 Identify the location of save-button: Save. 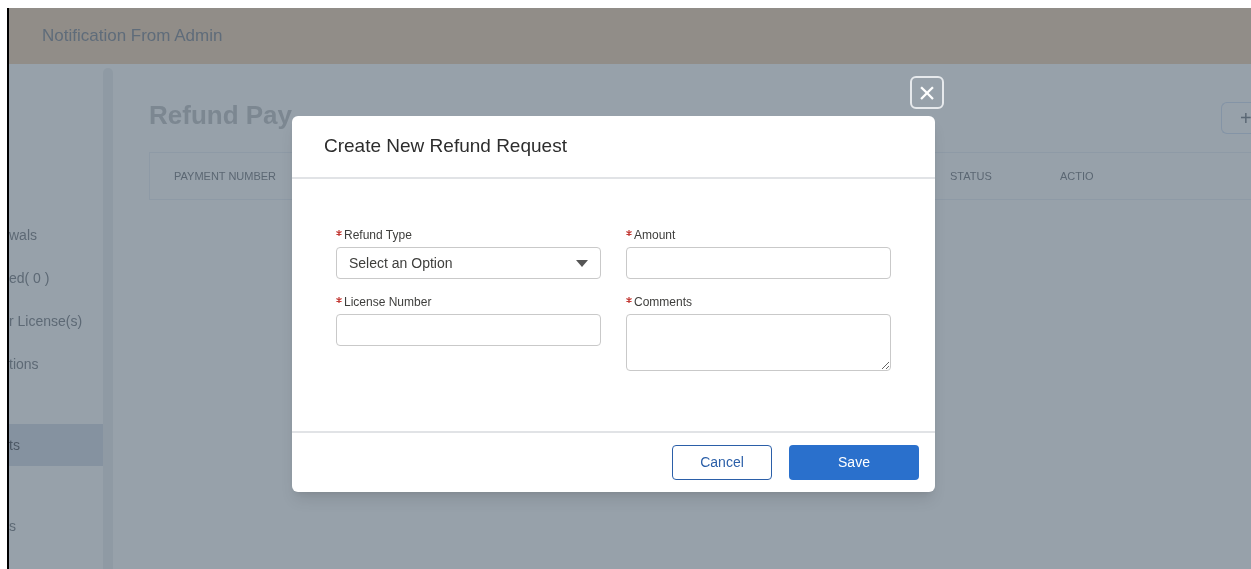
(854, 462).